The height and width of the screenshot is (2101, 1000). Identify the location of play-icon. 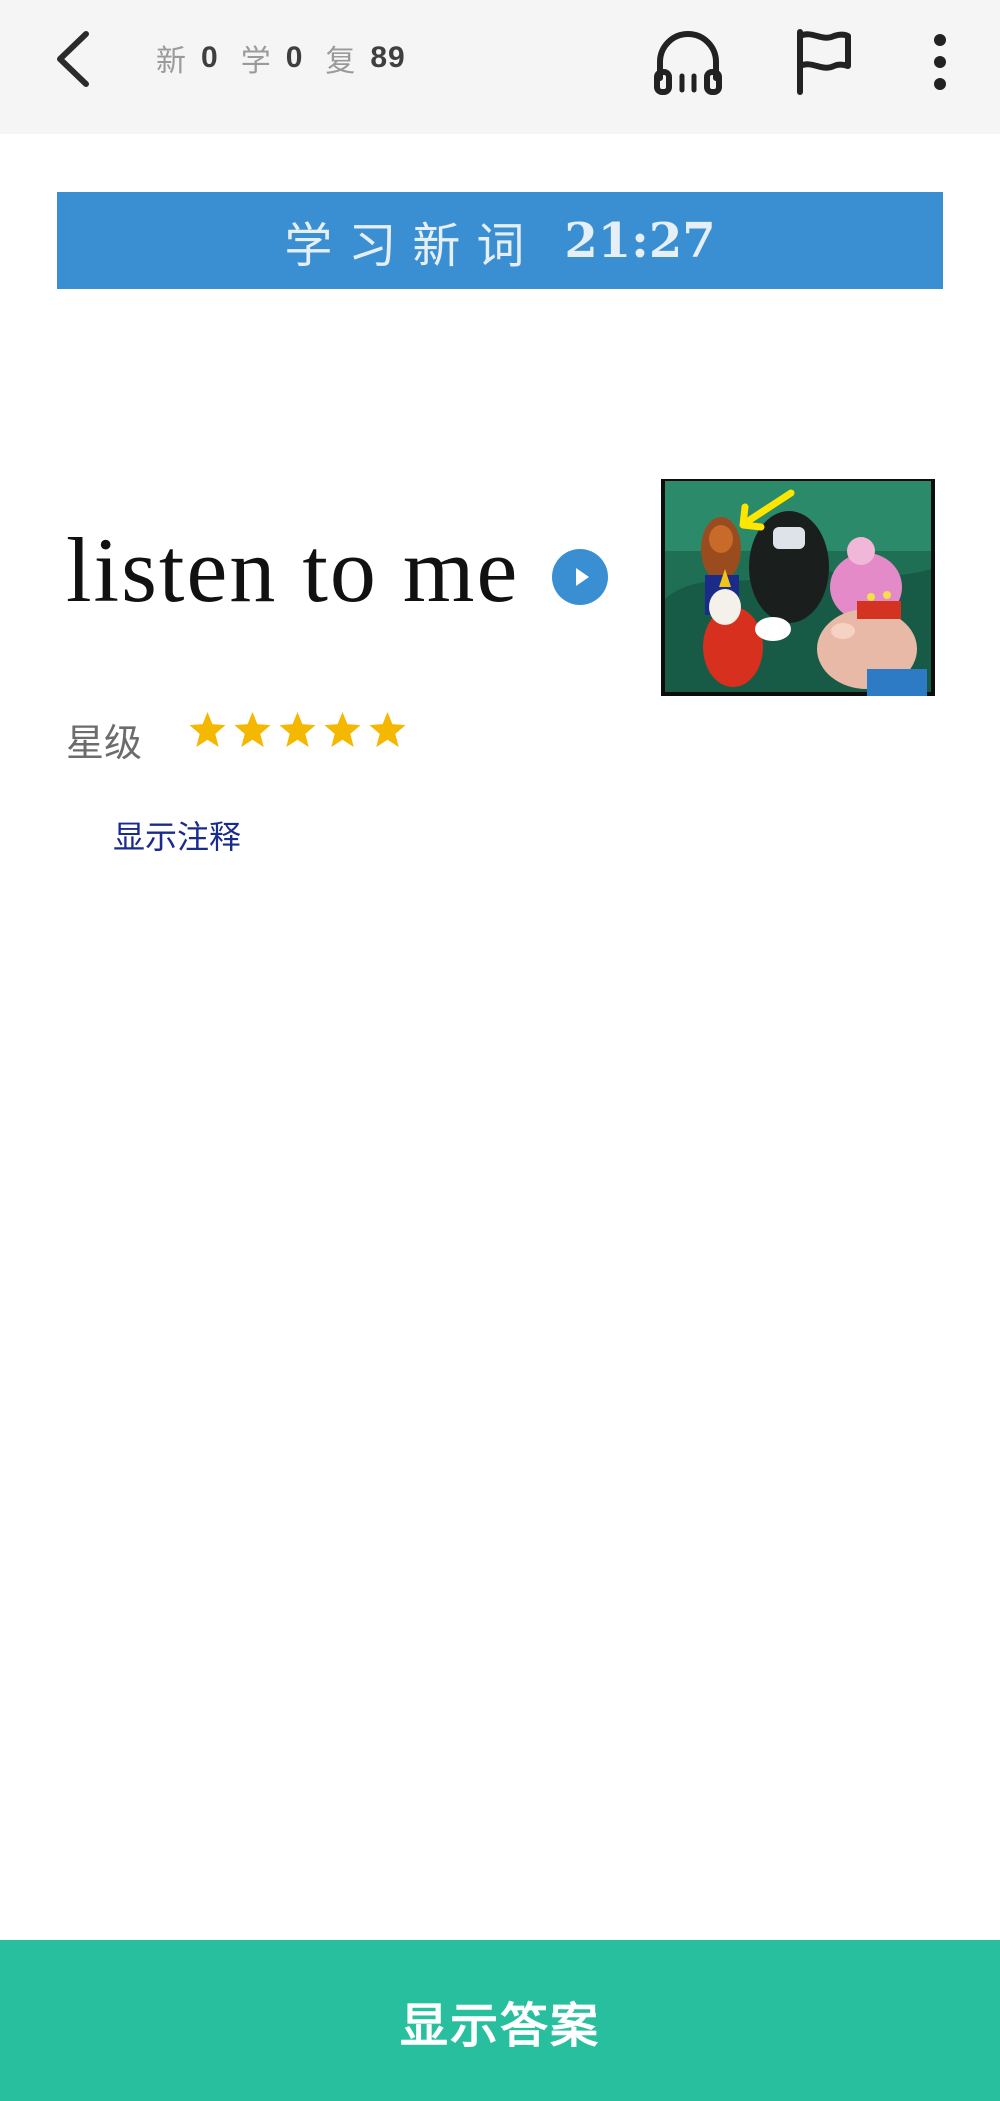
(582, 577).